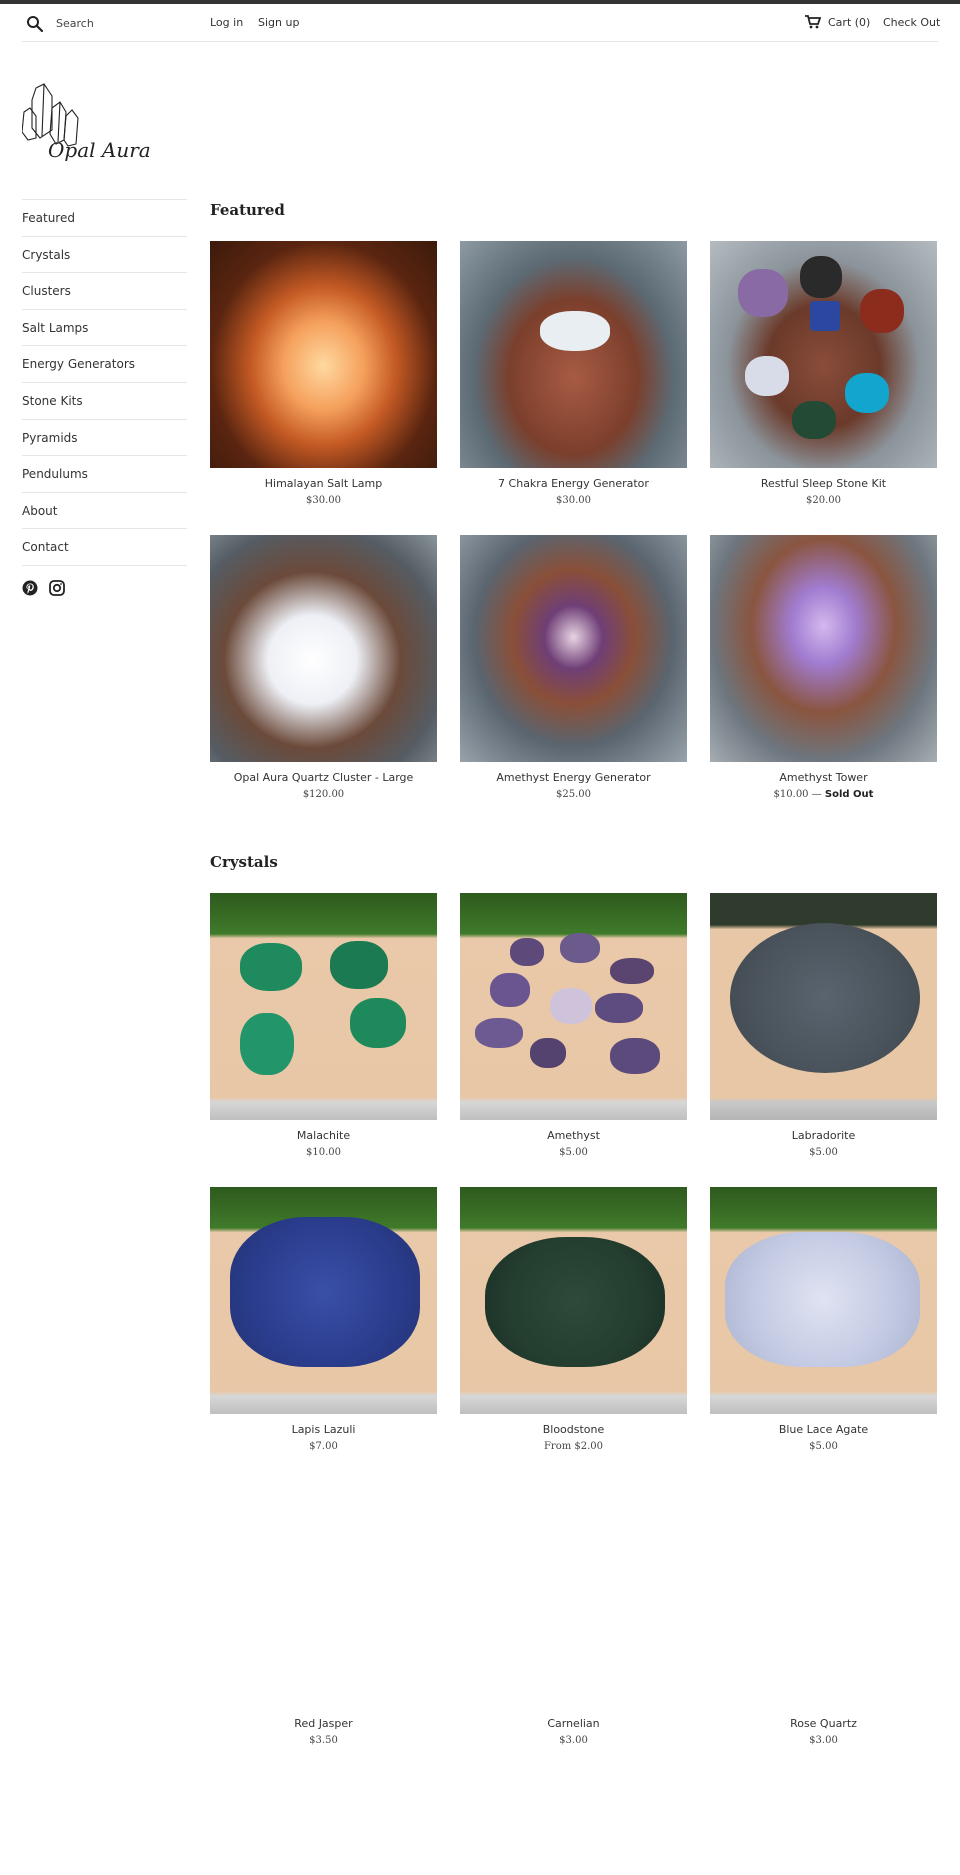 The image size is (960, 1875). What do you see at coordinates (323, 1152) in the screenshot?
I see `product-price: $10.00` at bounding box center [323, 1152].